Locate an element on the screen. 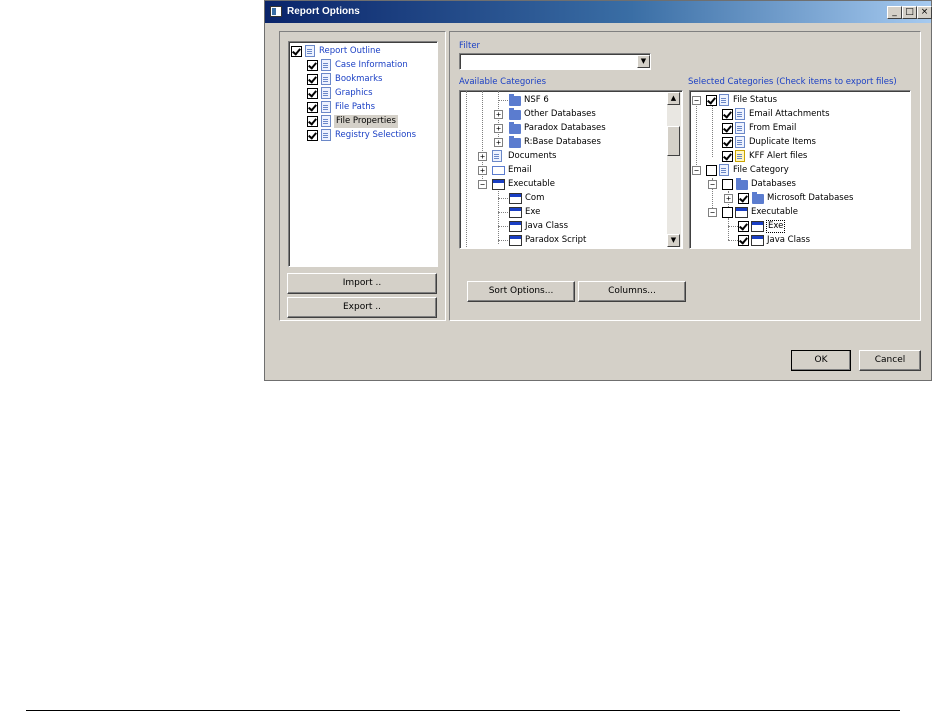  category-label: Paradox Script is located at coordinates (556, 240).